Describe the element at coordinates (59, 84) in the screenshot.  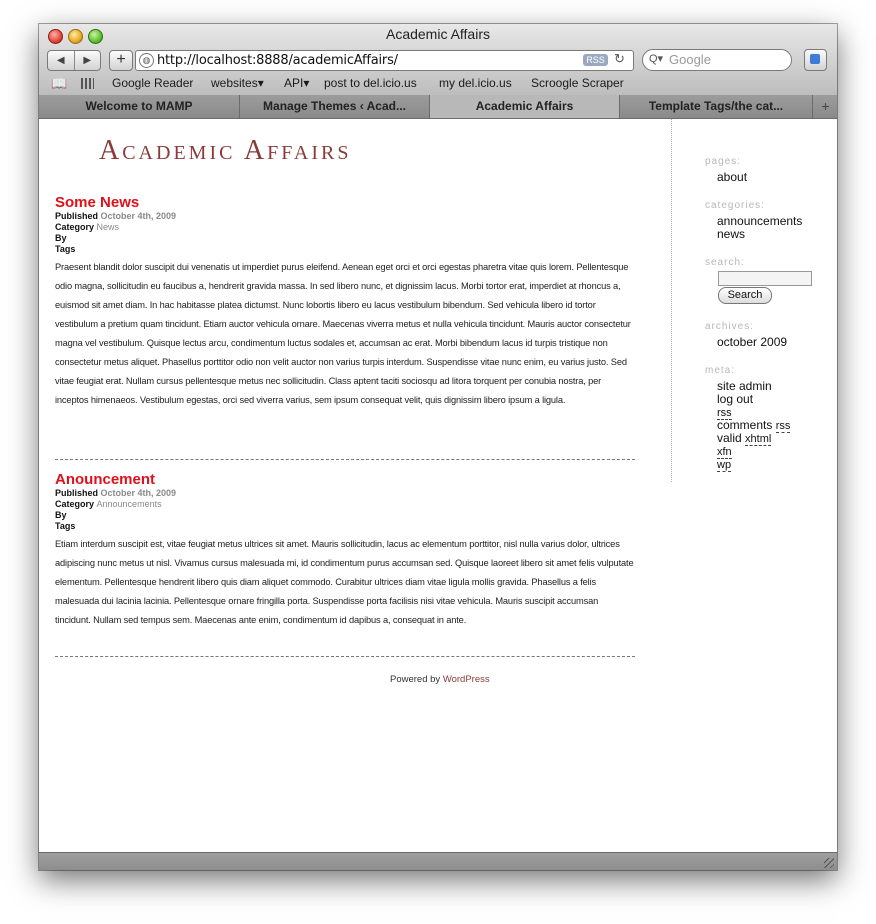
I see `book-icon: 📖` at that location.